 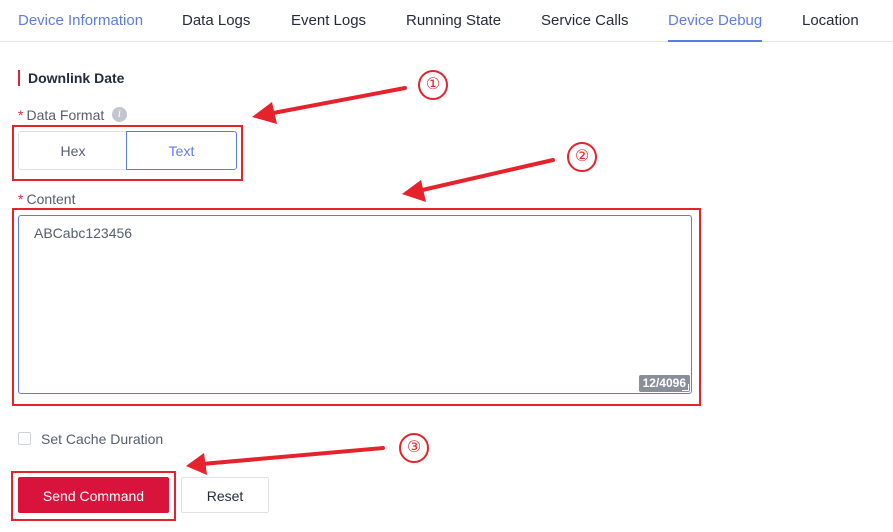 I want to click on annotation-number-2: ②, so click(x=582, y=157).